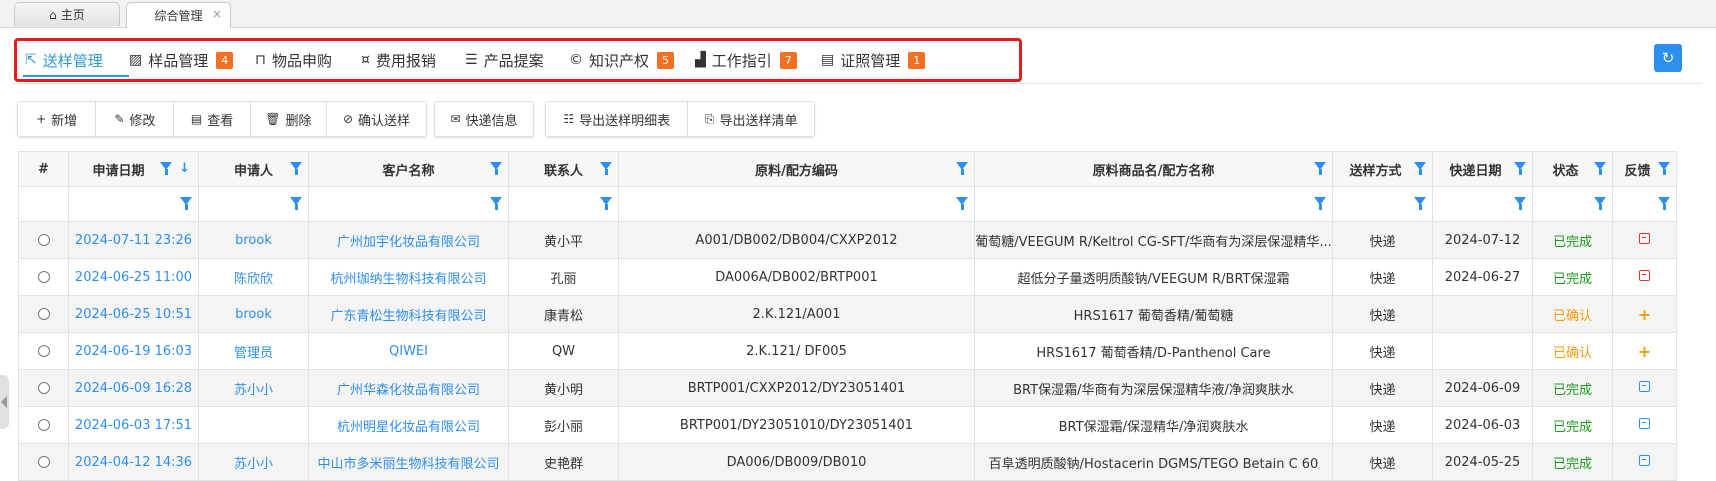  What do you see at coordinates (1153, 169) in the screenshot?
I see `column-header-name: 原料商品名/配方名称` at bounding box center [1153, 169].